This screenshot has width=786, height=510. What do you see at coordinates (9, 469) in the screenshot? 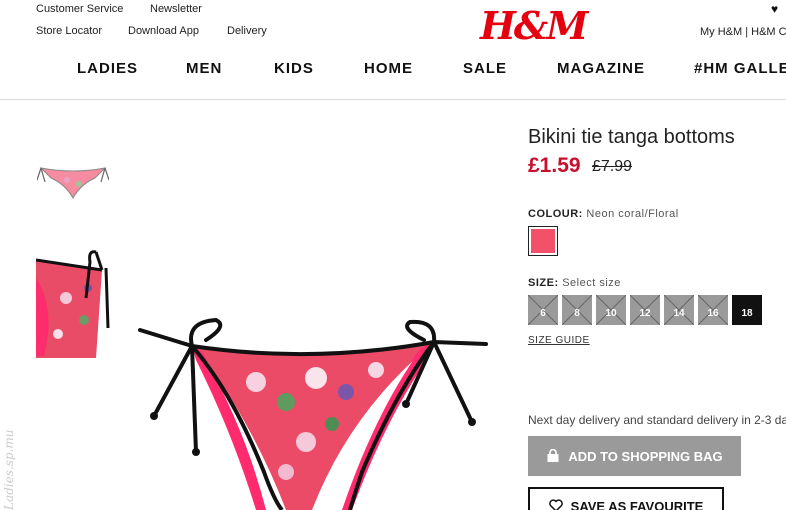
I see `watermark: Ladies.sp.mu` at bounding box center [9, 469].